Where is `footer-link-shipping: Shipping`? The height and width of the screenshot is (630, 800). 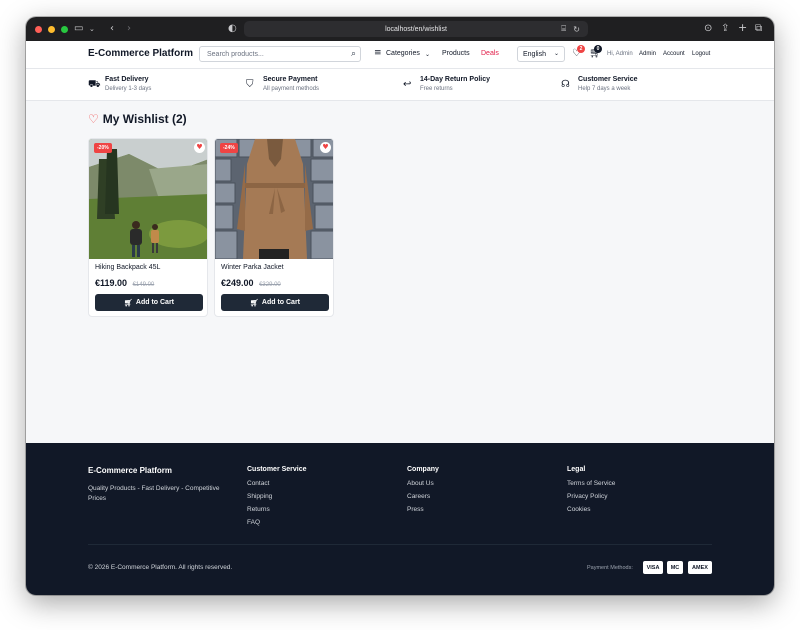
footer-link-shipping: Shipping is located at coordinates (277, 497).